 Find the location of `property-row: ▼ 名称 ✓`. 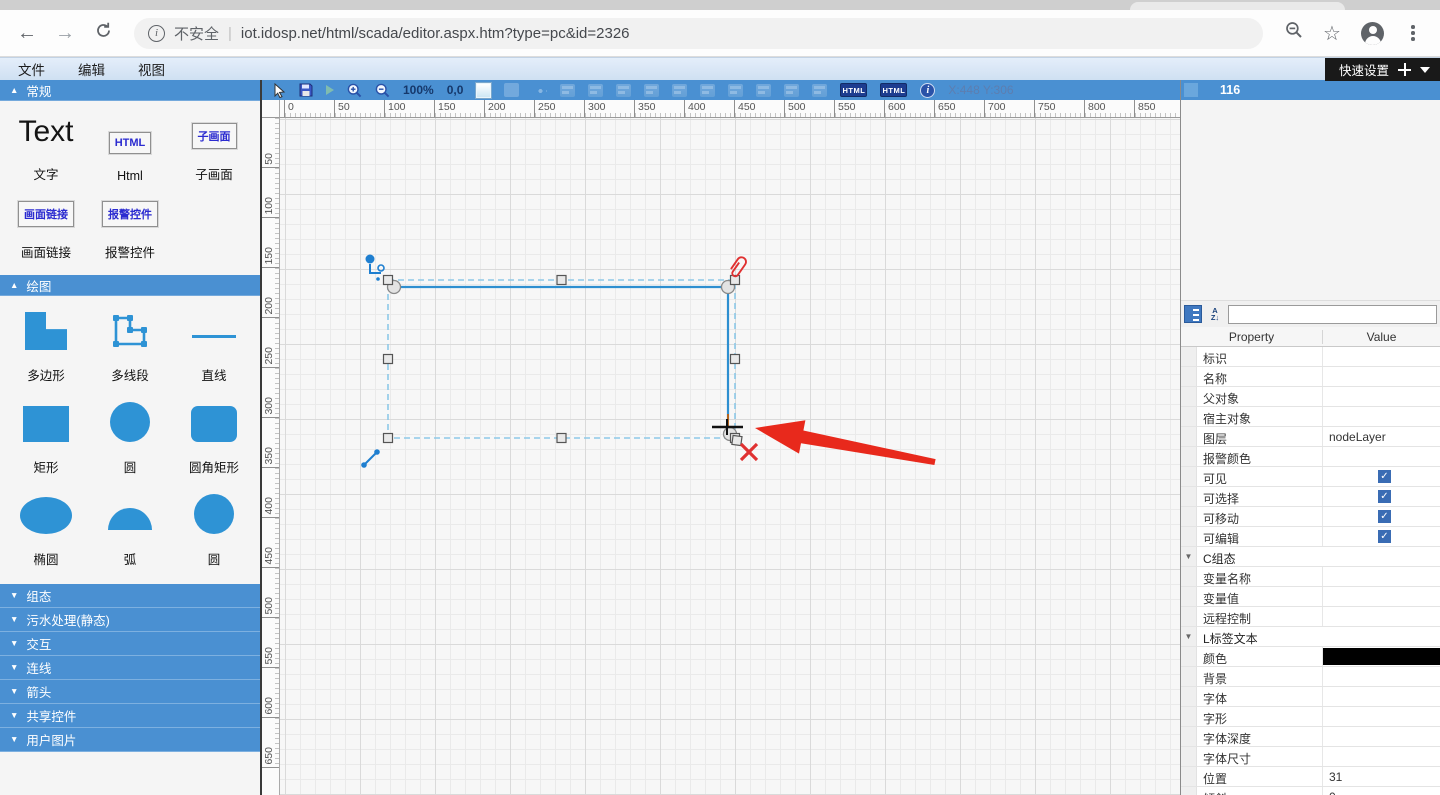

property-row: ▼ 名称 ✓ is located at coordinates (1310, 377).